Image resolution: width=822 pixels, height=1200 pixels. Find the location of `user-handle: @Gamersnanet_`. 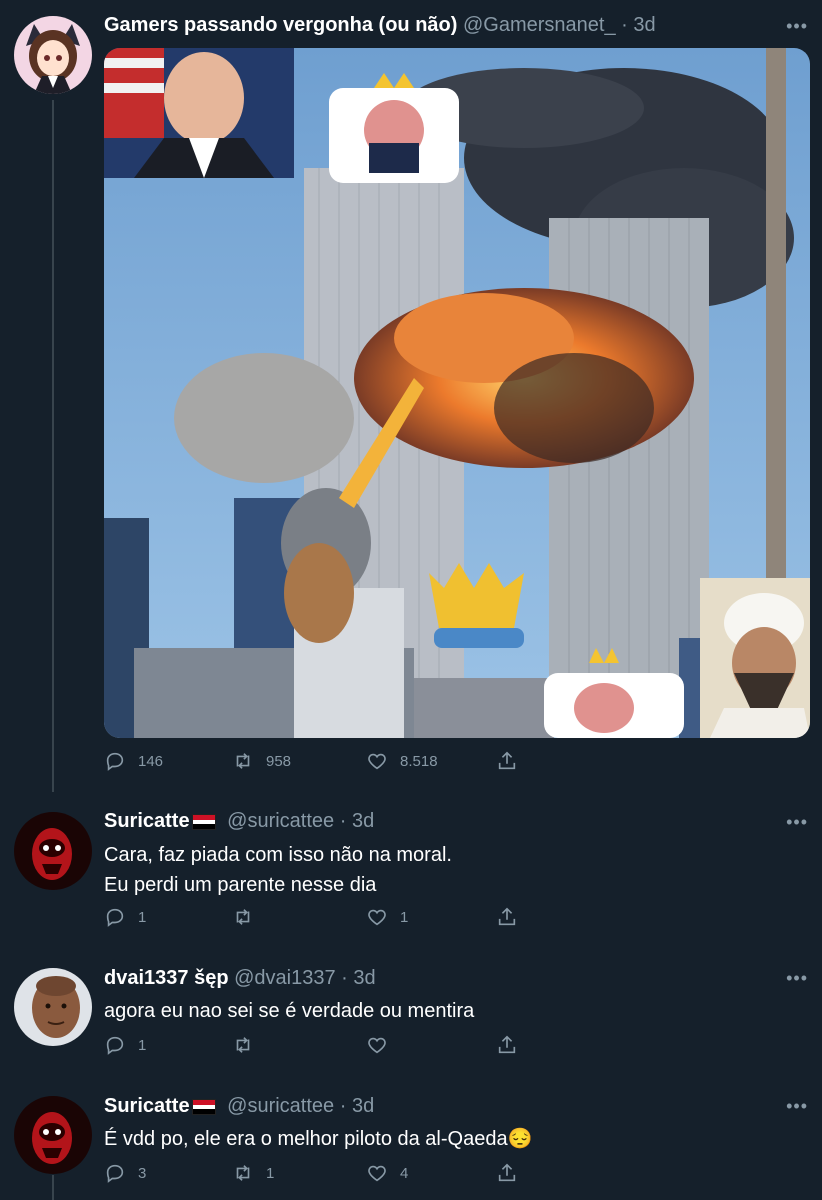

user-handle: @Gamersnanet_ is located at coordinates (539, 25).